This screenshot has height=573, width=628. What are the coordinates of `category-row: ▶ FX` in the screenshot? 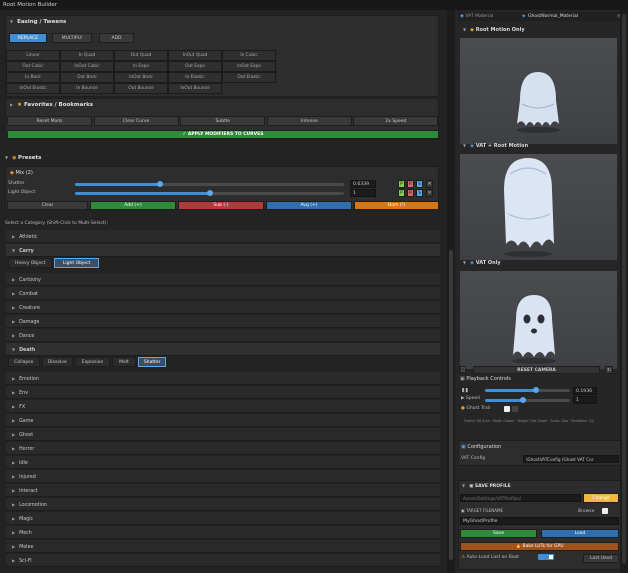 It's located at (223, 406).